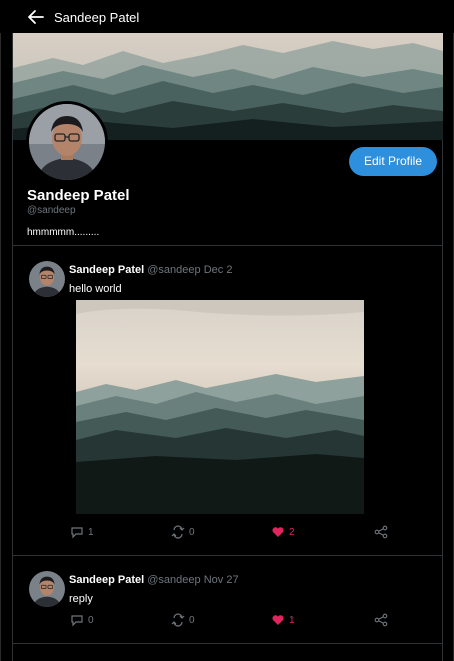 This screenshot has width=454, height=661. I want to click on top-bar: Sandeep Patel, so click(227, 16).